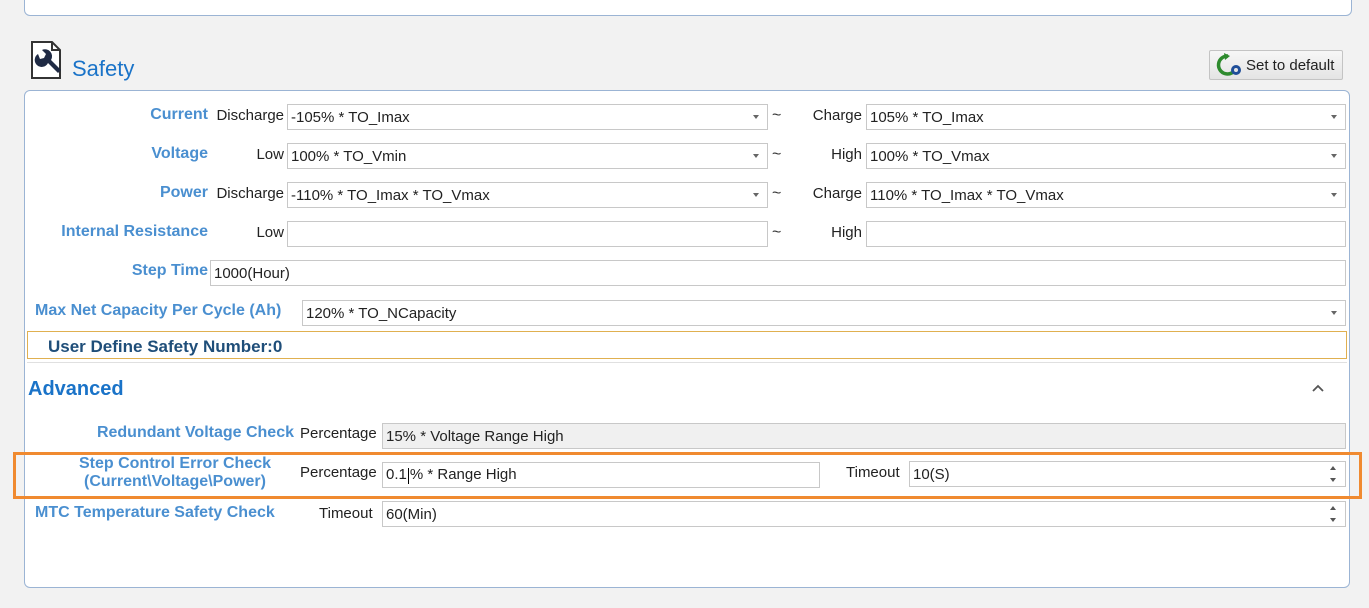  What do you see at coordinates (687, 345) in the screenshot?
I see `user-define-safety-box: User Define Safety Number:0` at bounding box center [687, 345].